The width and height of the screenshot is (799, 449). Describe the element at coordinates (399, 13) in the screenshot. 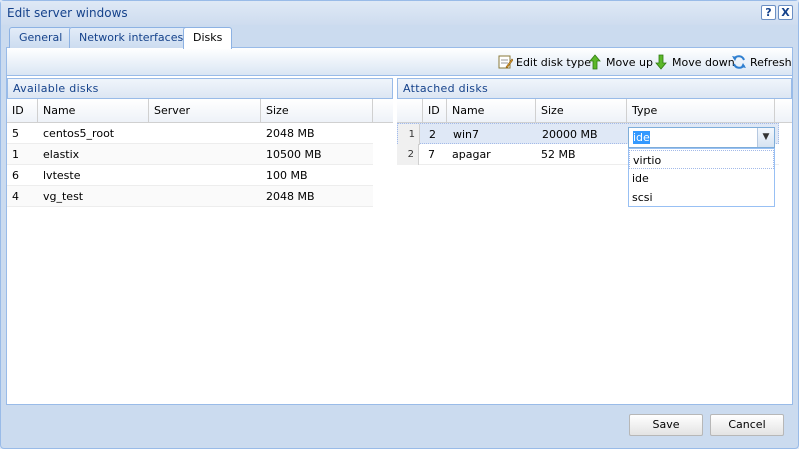

I see `window-title-bar: Edit server windows ? X` at that location.